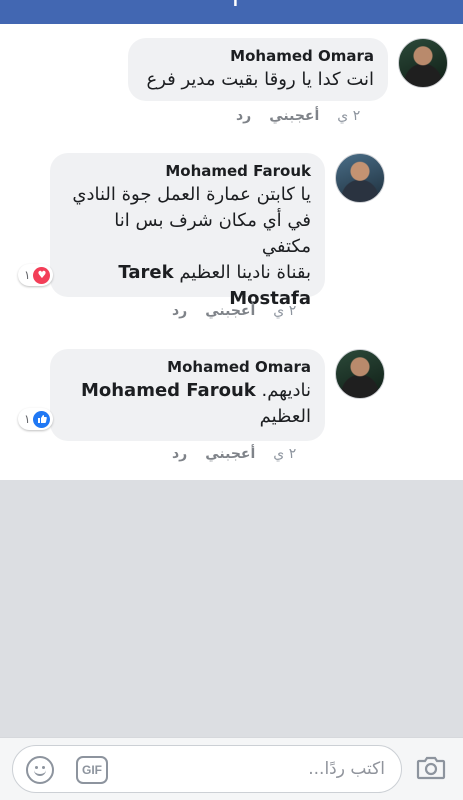  I want to click on top-bar-glyph: ا, so click(235, 5).